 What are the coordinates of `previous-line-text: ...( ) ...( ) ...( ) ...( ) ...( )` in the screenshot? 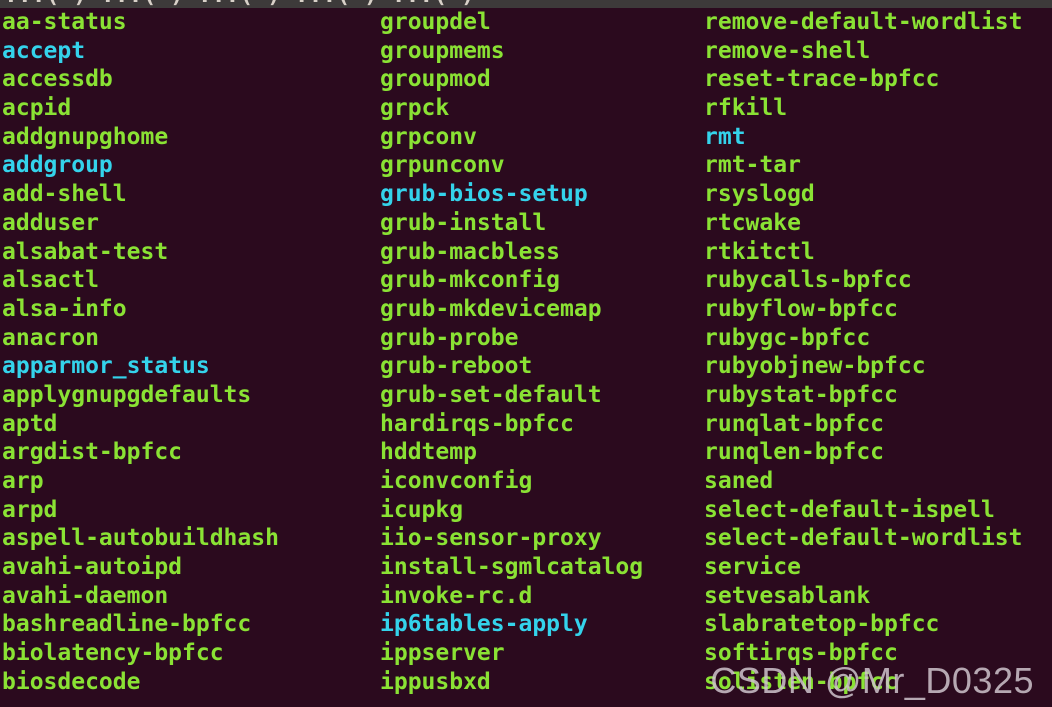 It's located at (239, 4).